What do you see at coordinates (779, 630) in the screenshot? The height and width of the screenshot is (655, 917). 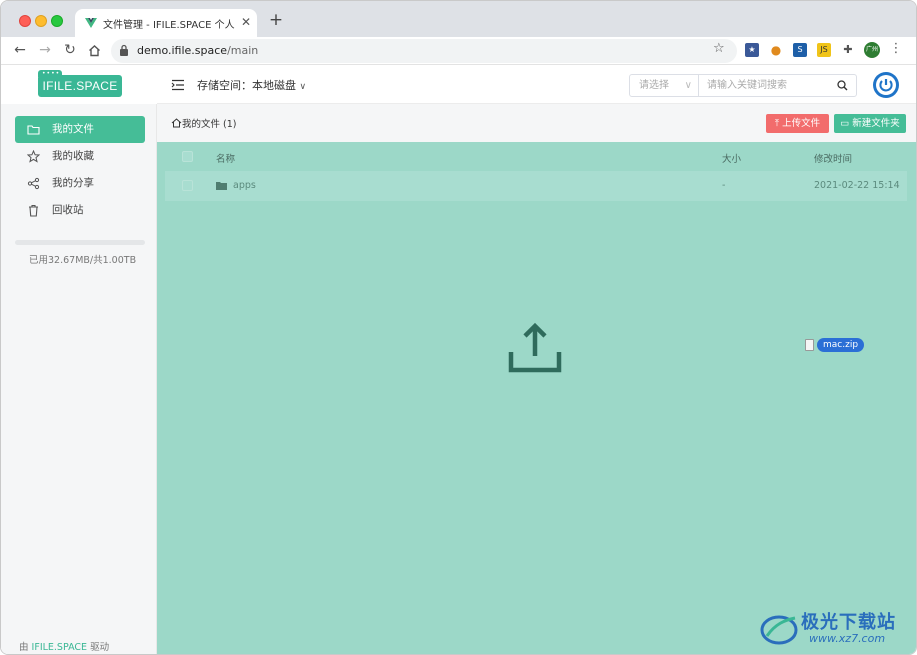 I see `watermark-logo-icon` at bounding box center [779, 630].